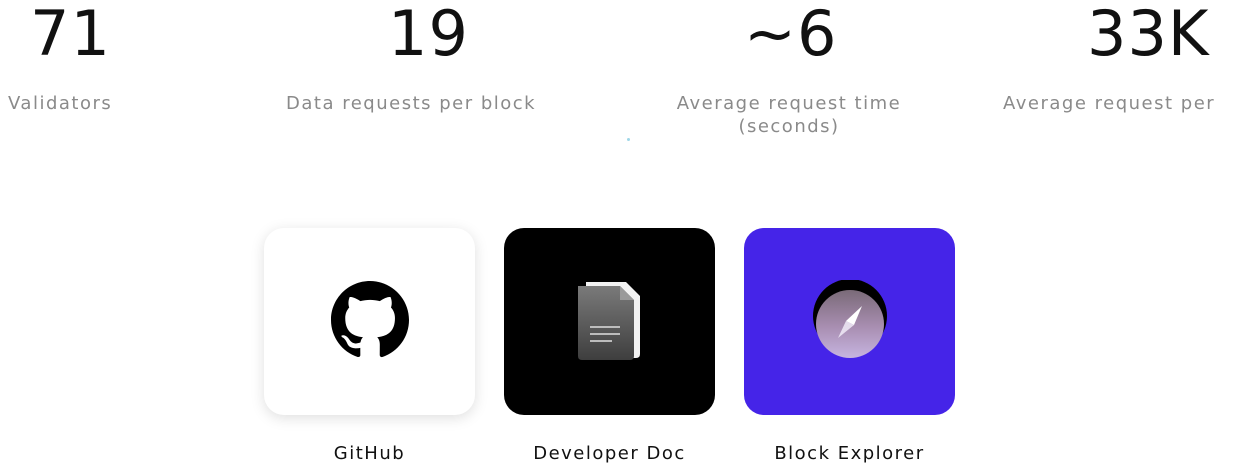  Describe the element at coordinates (789, 115) in the screenshot. I see `stat-request-time-label: Average request time (seconds)` at that location.